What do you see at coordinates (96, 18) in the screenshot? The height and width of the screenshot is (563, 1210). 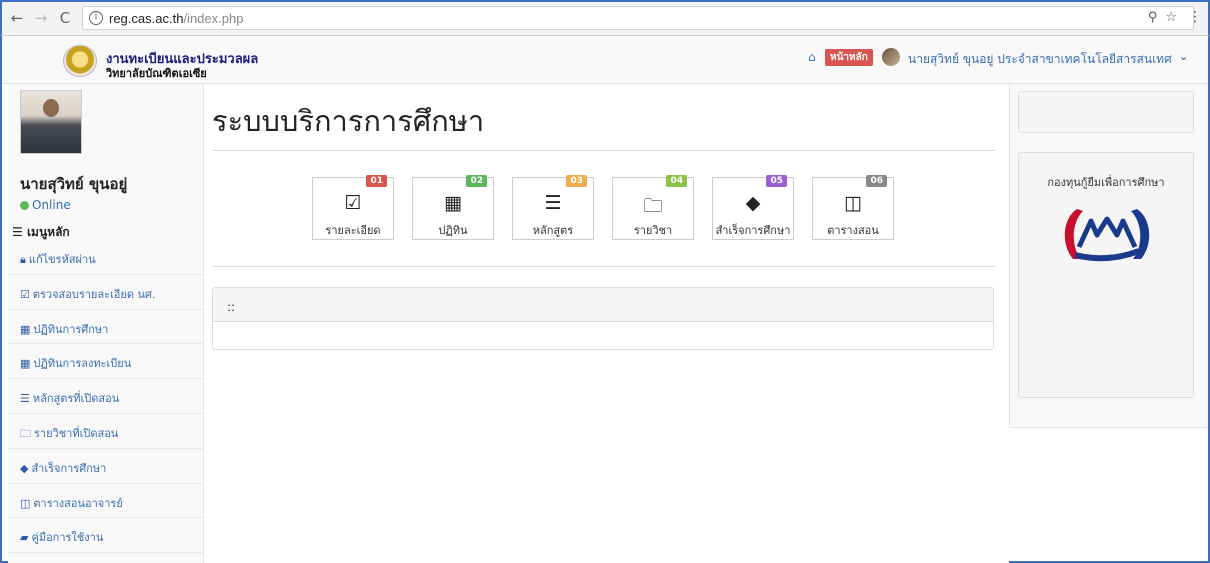 I see `info-icon: i` at bounding box center [96, 18].